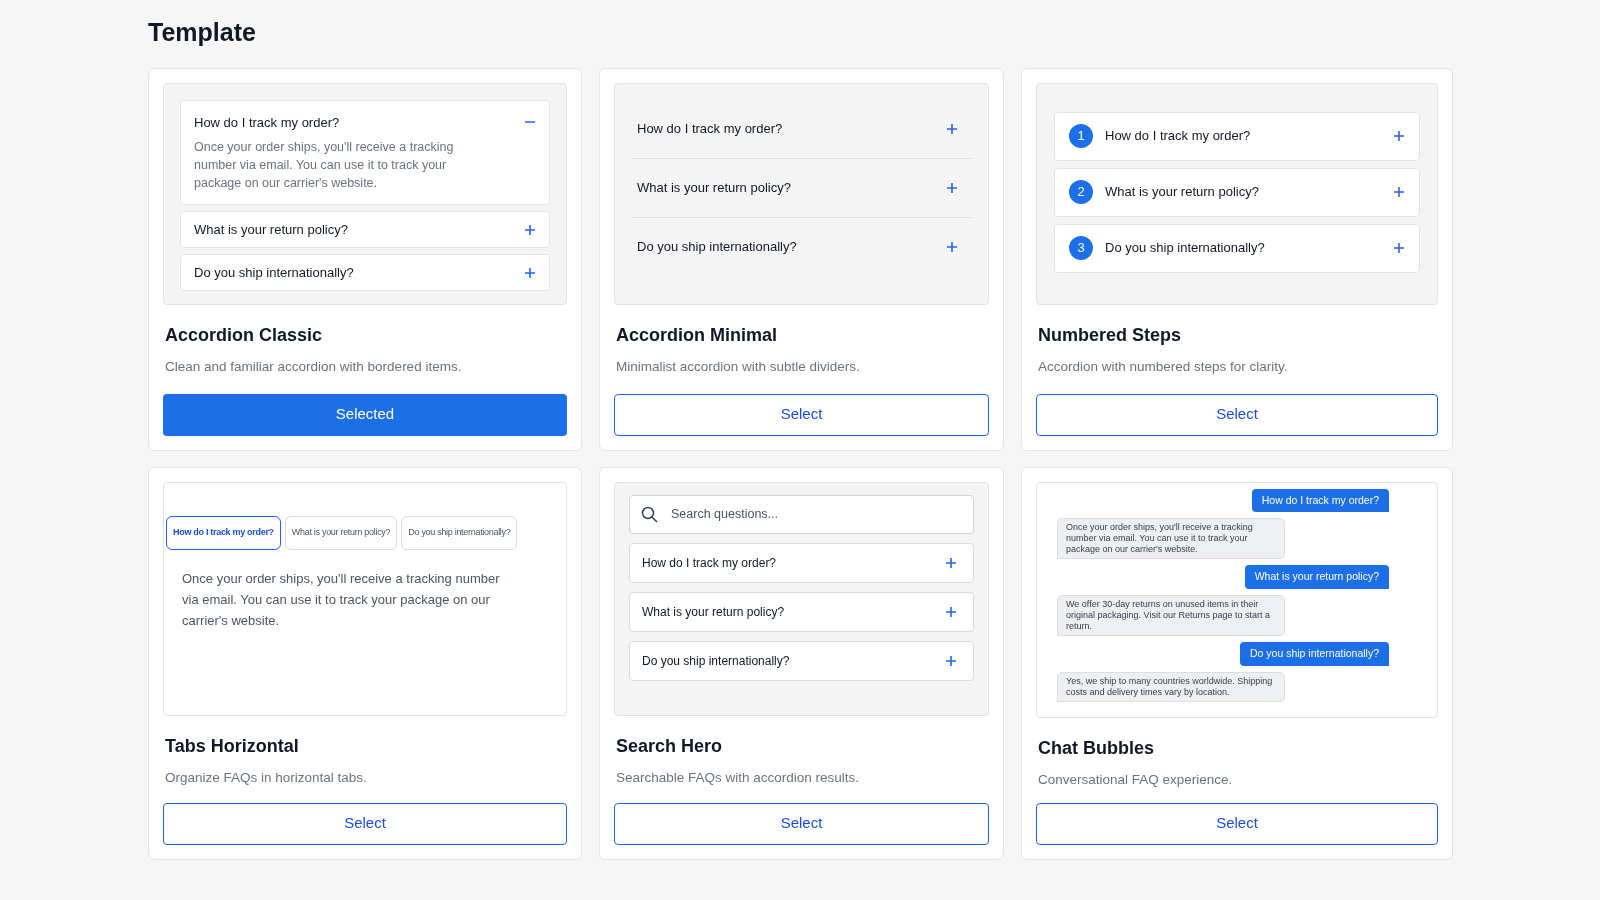 The image size is (1600, 900). Describe the element at coordinates (232, 746) in the screenshot. I see `card-title: Tabs Horizontal` at that location.